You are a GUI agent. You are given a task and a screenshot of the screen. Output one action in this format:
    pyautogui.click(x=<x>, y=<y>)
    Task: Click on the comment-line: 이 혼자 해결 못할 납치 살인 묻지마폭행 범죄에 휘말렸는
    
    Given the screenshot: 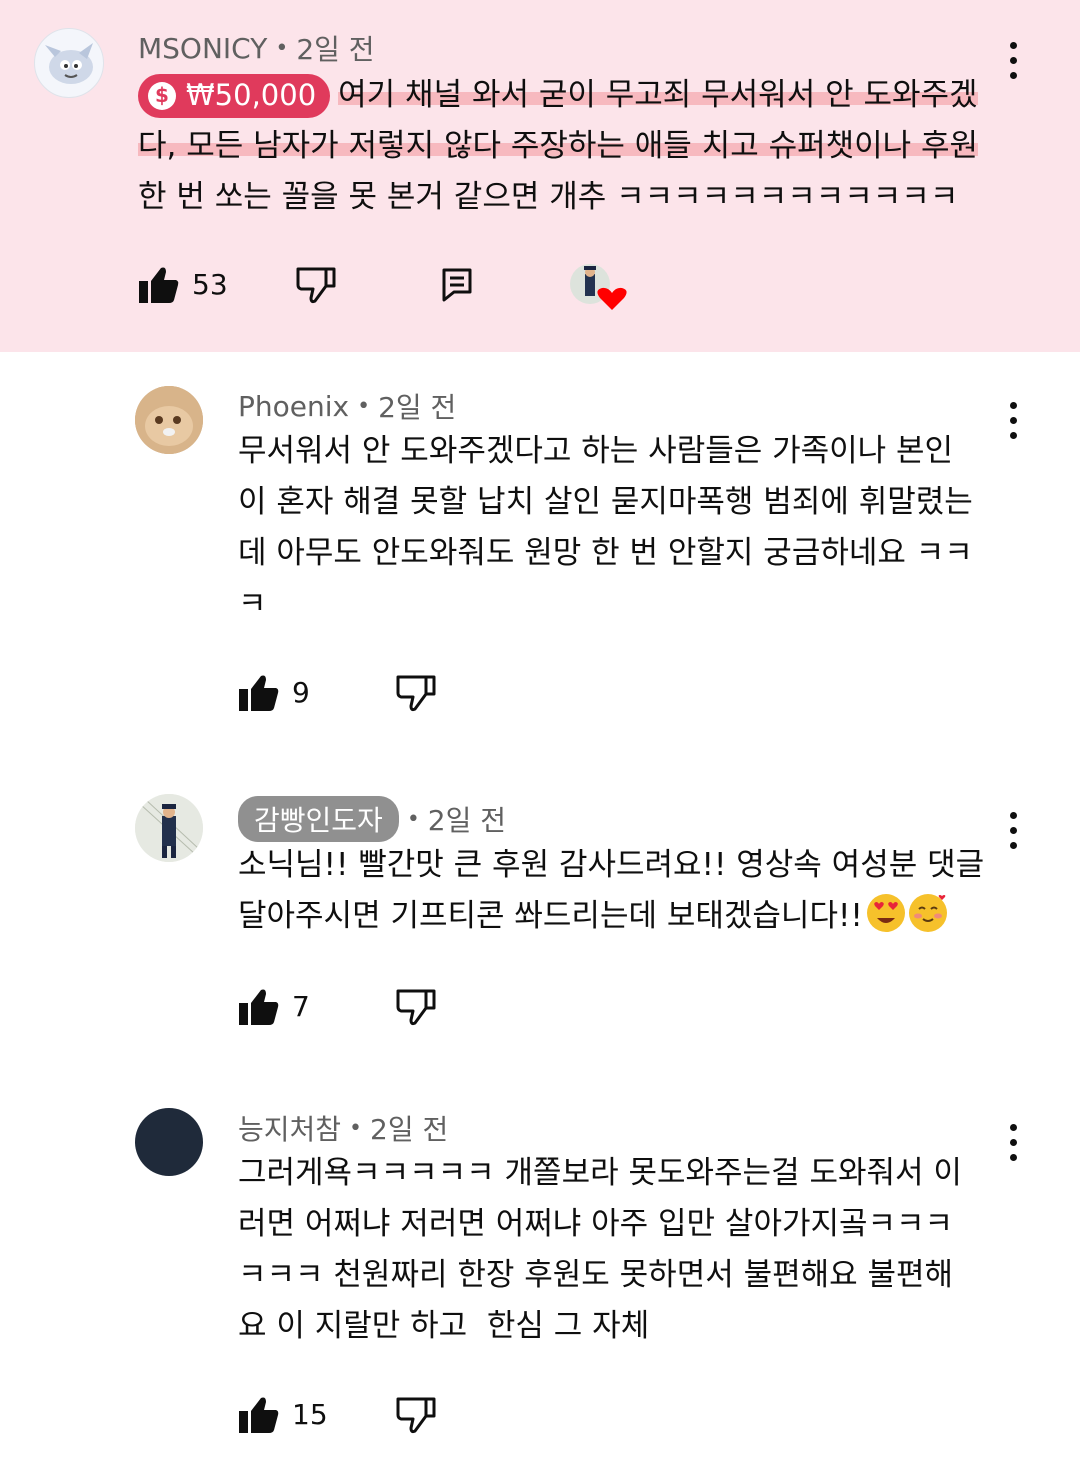 What is the action you would take?
    pyautogui.click(x=605, y=502)
    